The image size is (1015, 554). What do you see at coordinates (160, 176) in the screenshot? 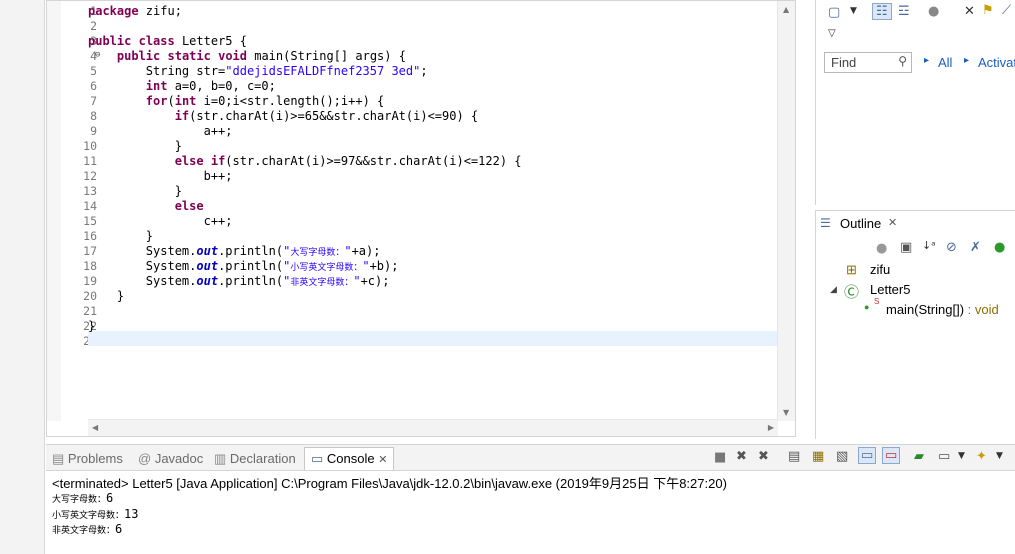
I see `code-line: b++;` at bounding box center [160, 176].